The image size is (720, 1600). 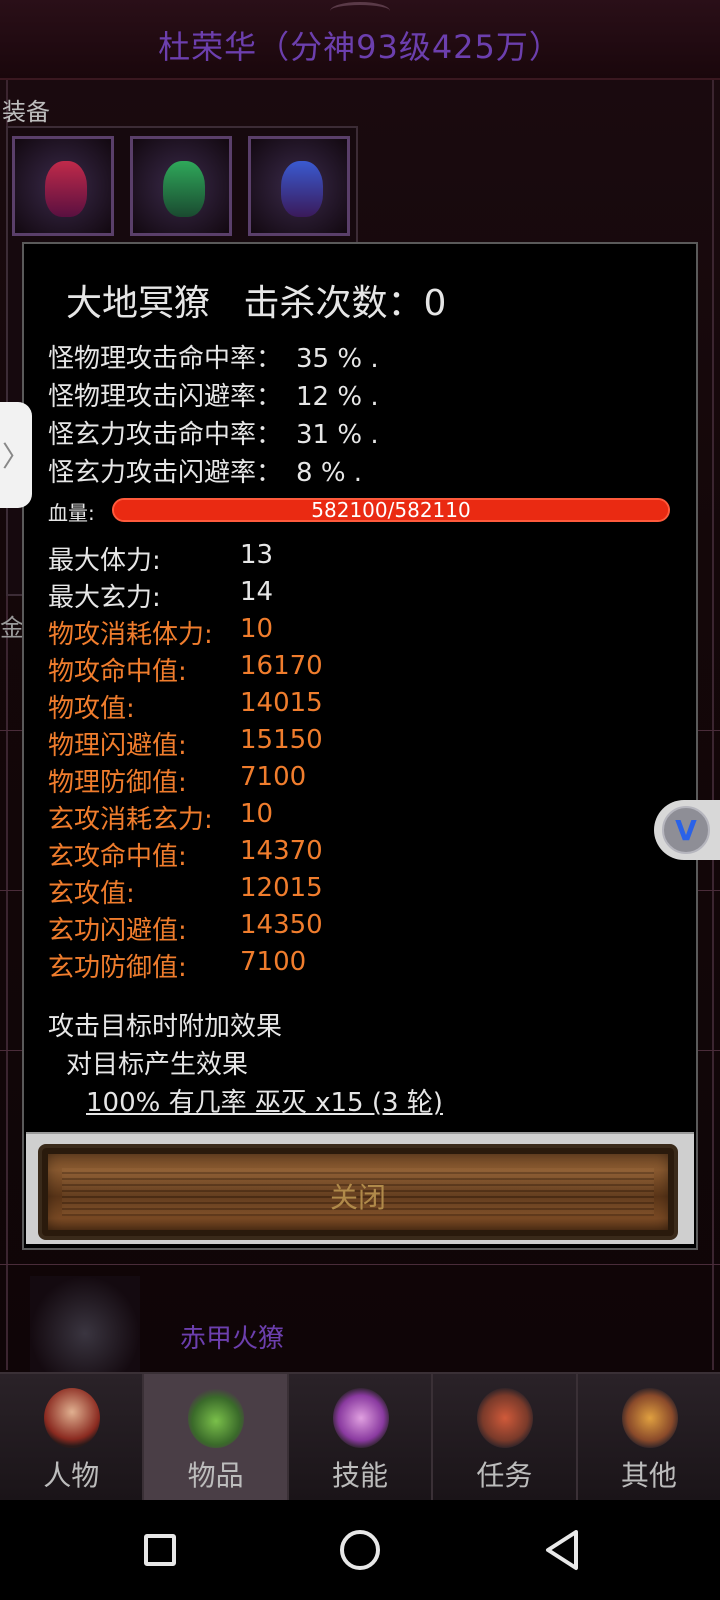 I want to click on assistant-v-icon: V, so click(x=686, y=830).